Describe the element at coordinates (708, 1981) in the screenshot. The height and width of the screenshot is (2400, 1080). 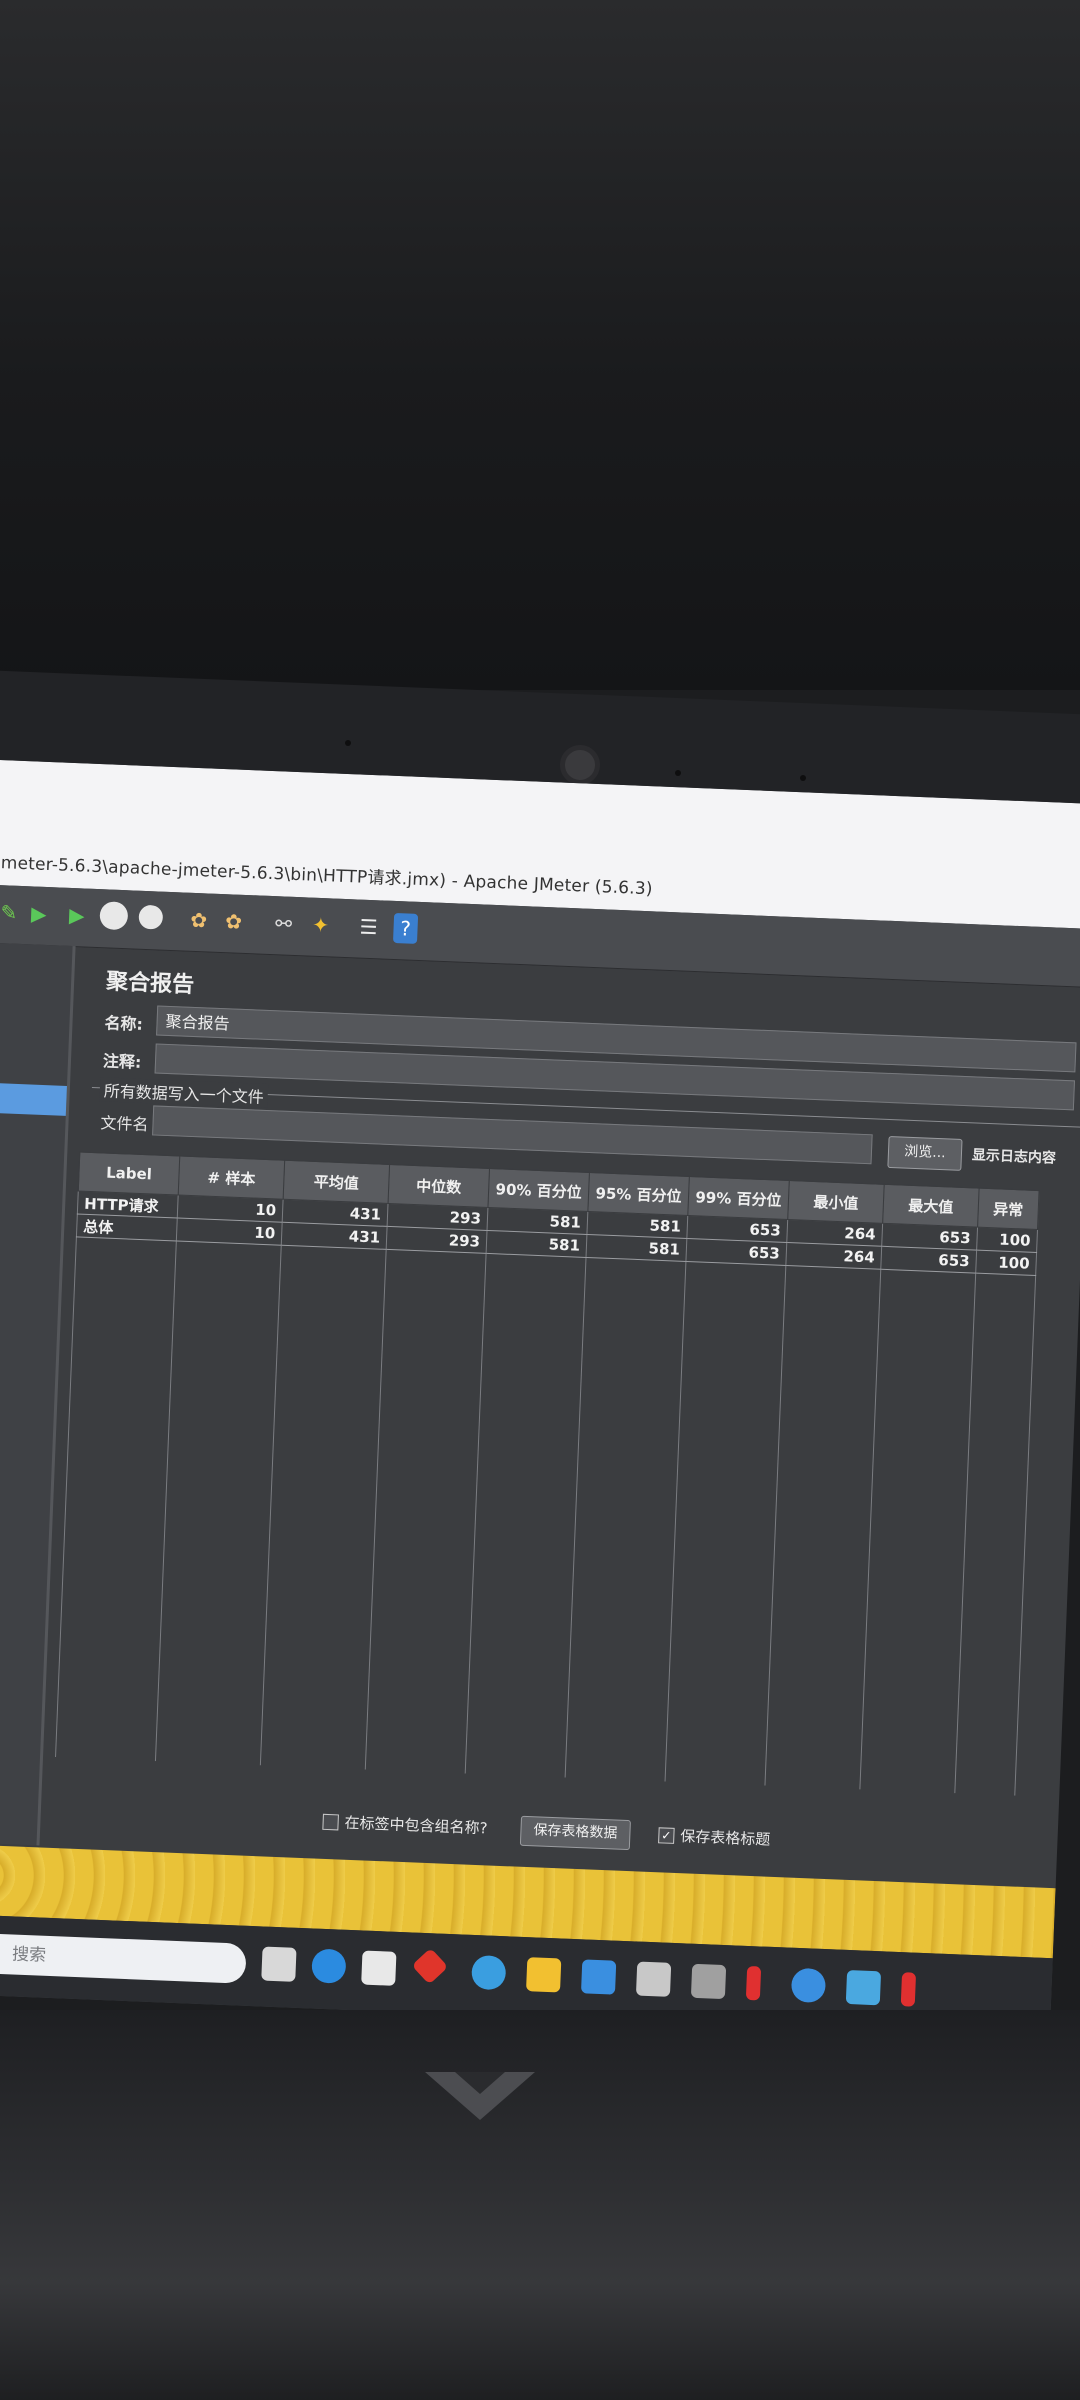
I see `remote-desktop-icon` at that location.